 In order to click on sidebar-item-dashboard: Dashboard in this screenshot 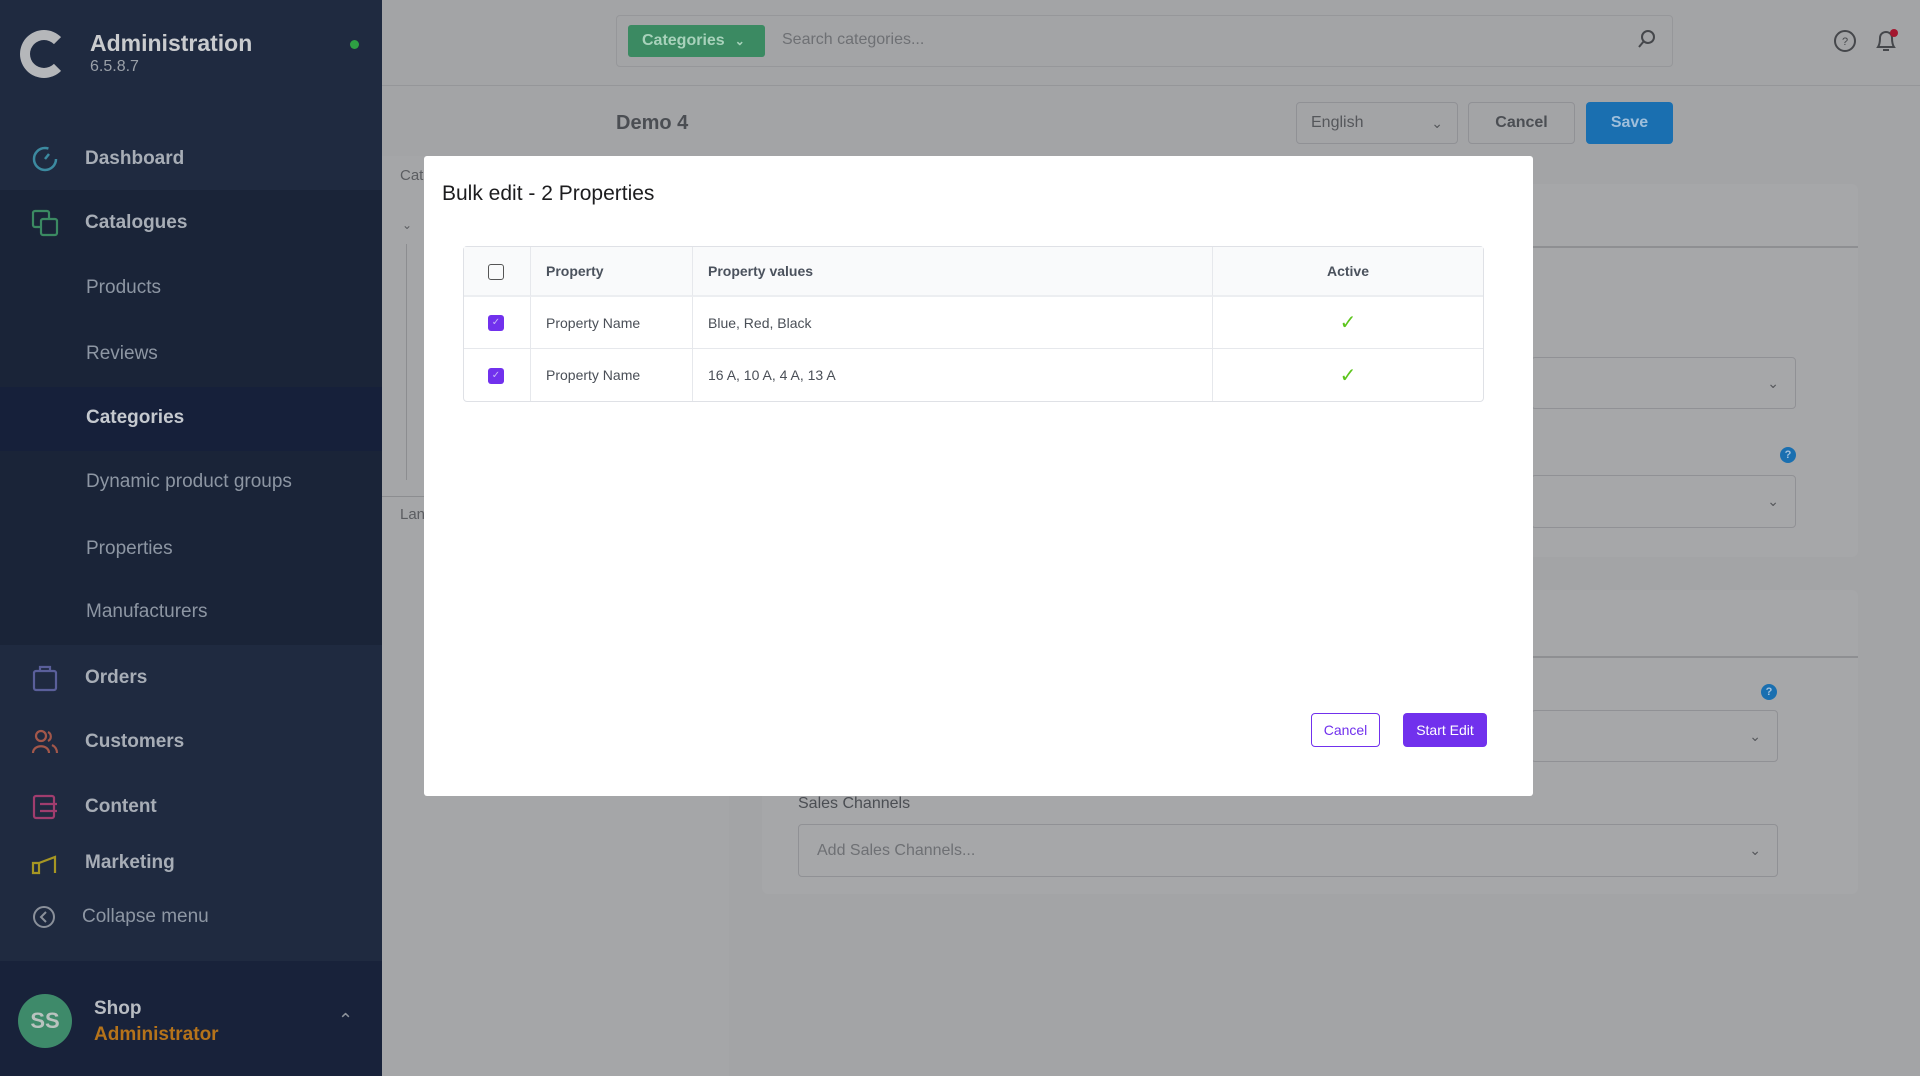, I will do `click(191, 159)`.